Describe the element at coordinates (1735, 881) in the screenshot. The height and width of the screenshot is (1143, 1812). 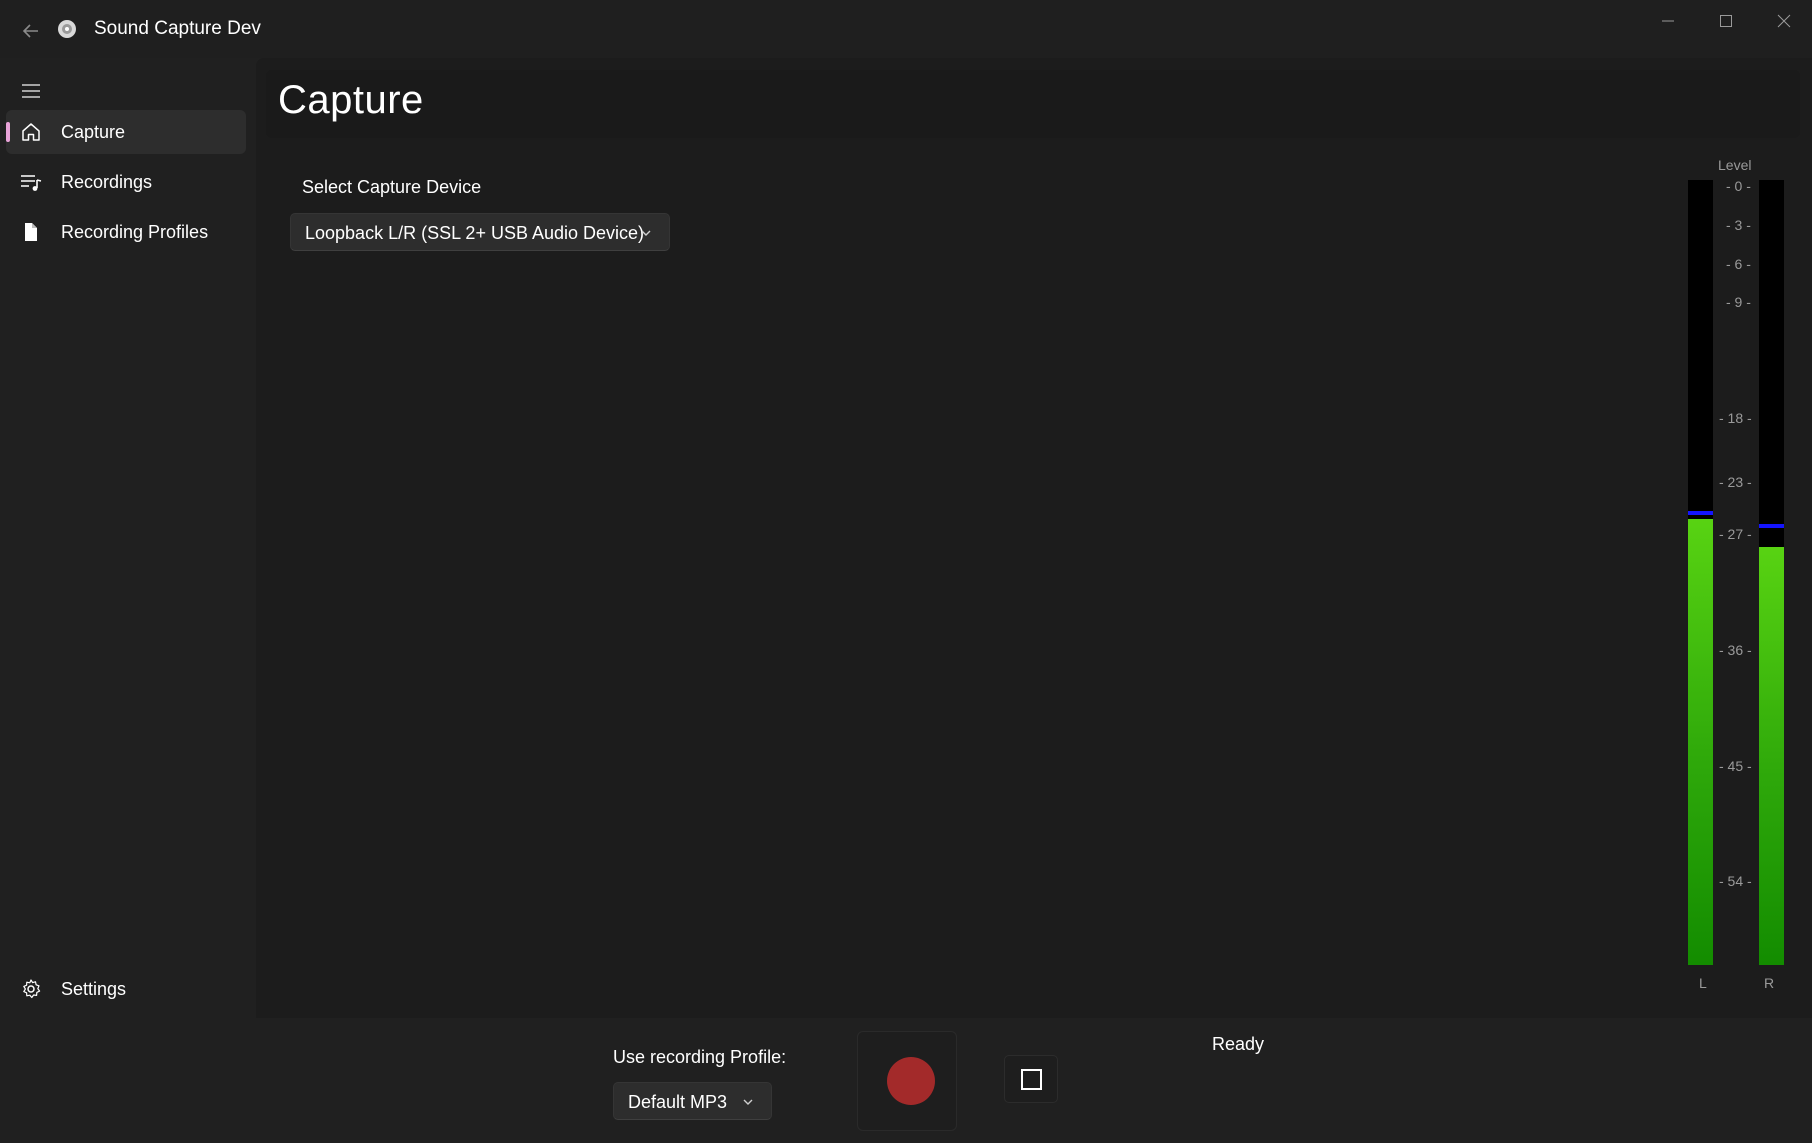
I see `scale-tick: - 54 -` at that location.